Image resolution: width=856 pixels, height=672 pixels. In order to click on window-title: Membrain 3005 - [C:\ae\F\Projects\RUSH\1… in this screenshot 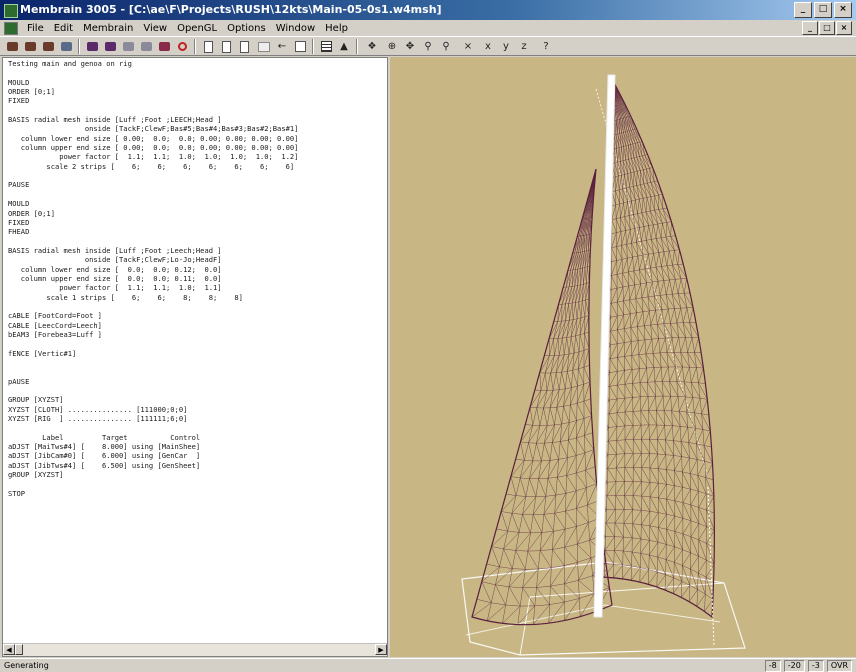, I will do `click(231, 9)`.